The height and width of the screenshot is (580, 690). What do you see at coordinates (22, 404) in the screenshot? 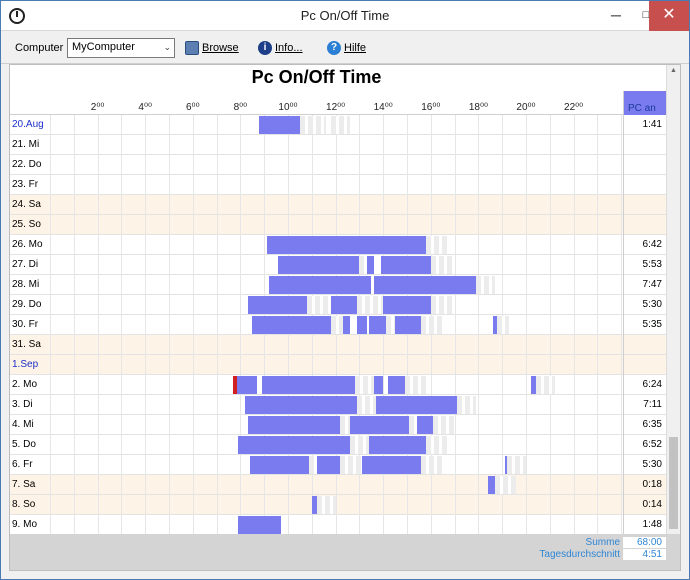
I see `day-label: 3. Di` at bounding box center [22, 404].